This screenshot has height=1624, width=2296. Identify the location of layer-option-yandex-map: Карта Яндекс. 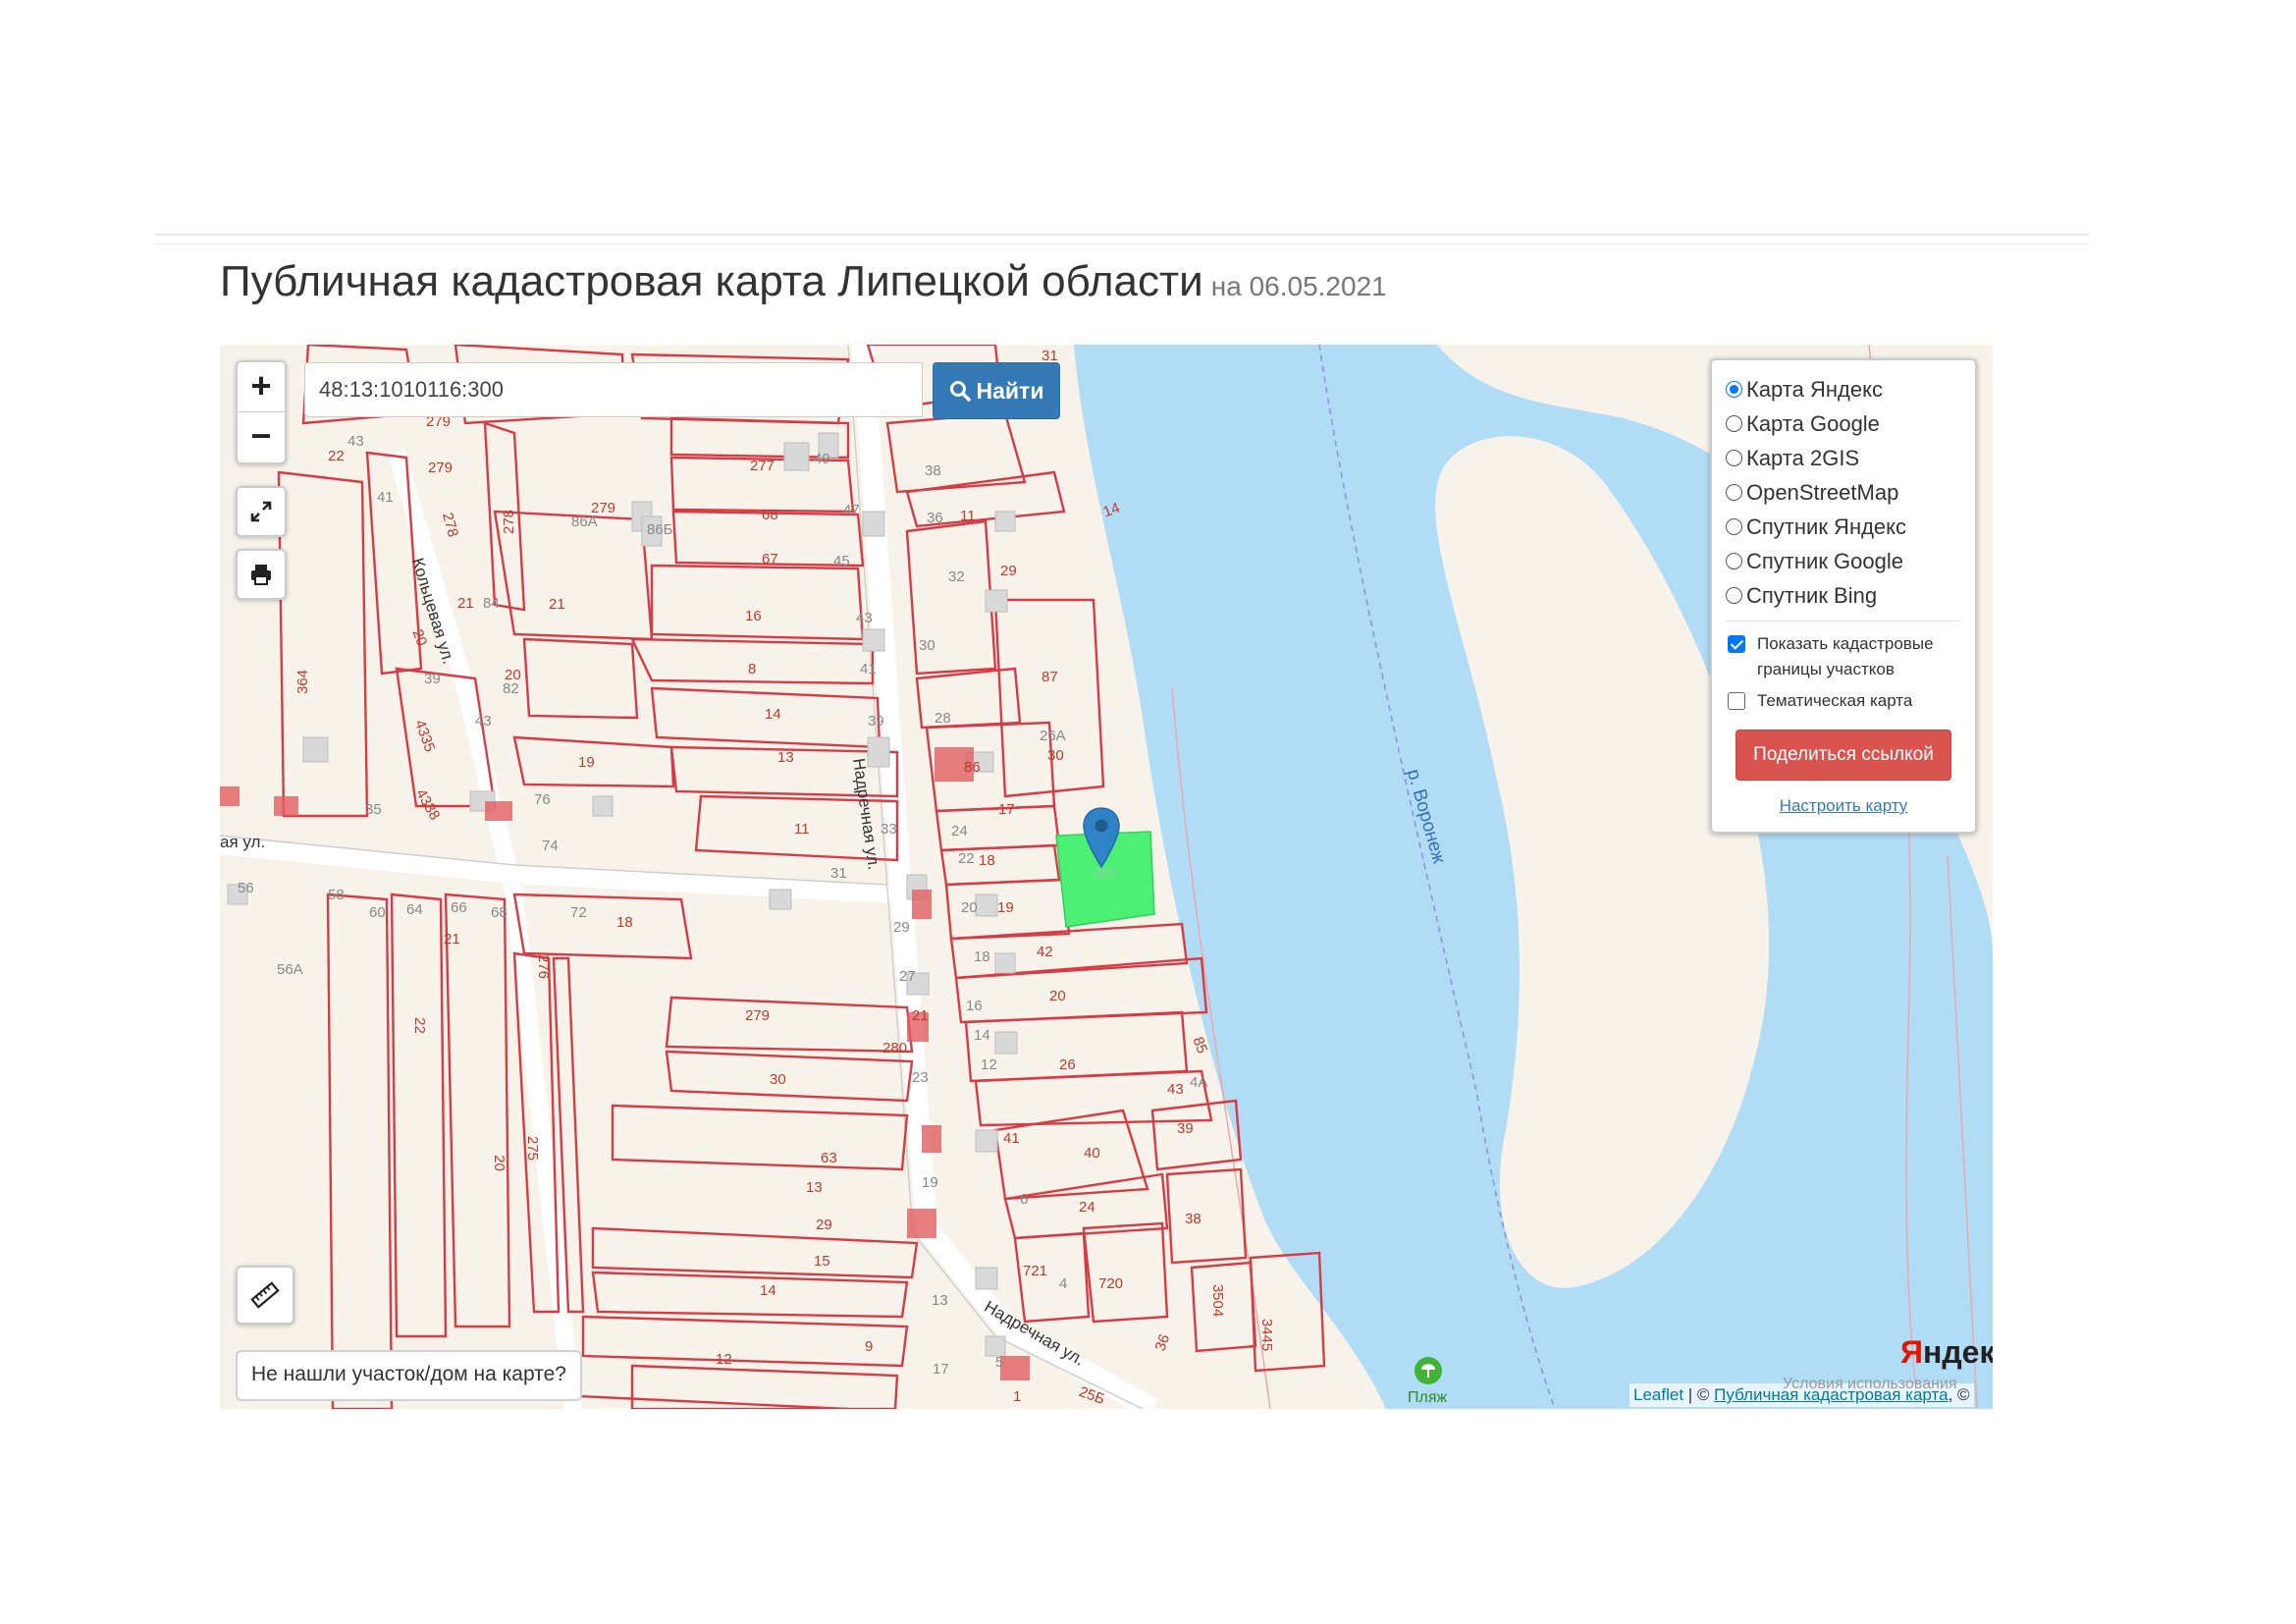
(1844, 389).